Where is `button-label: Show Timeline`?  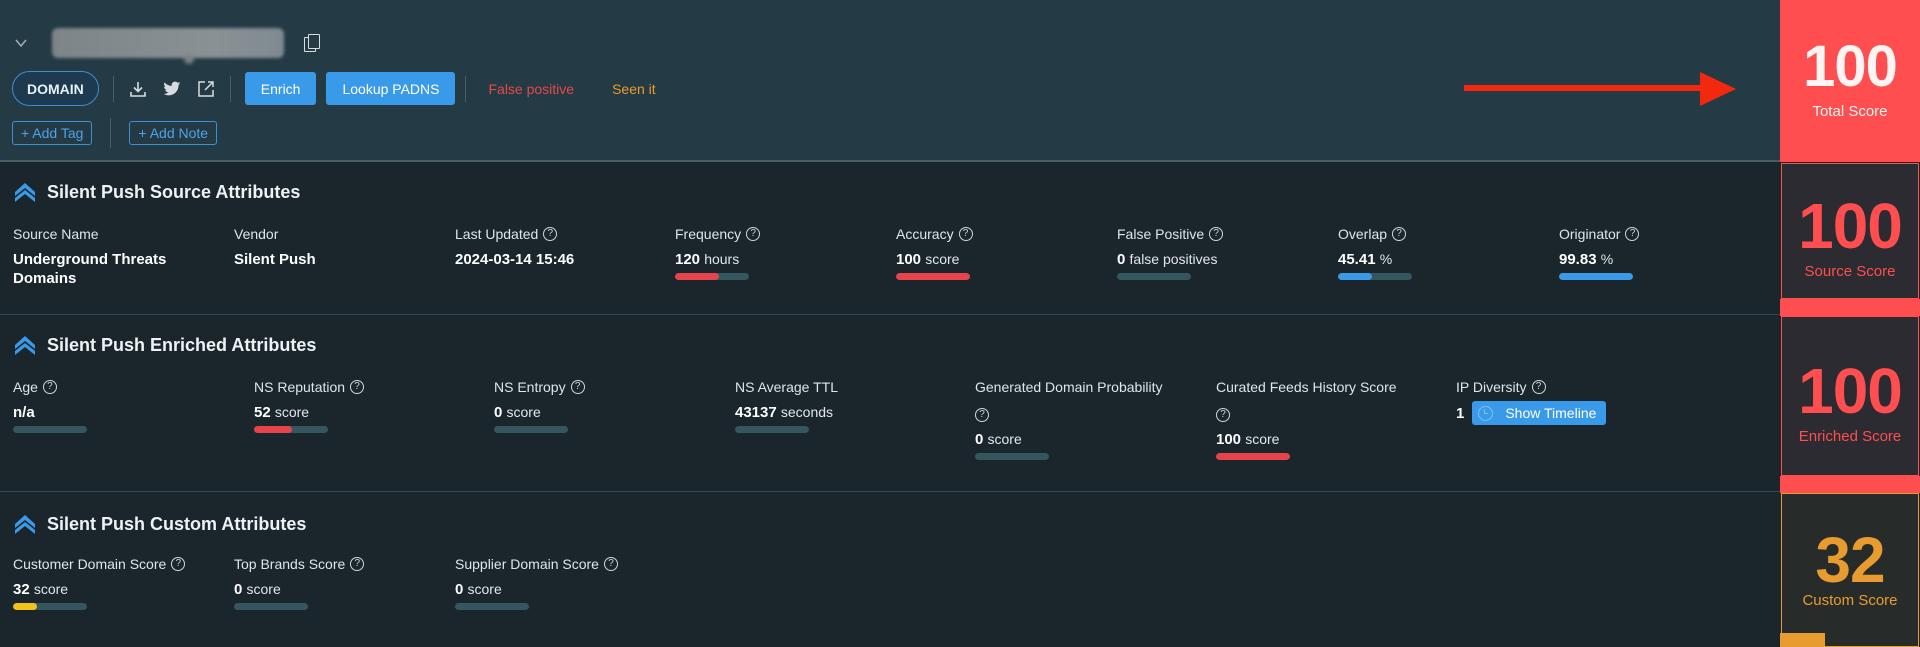 button-label: Show Timeline is located at coordinates (1551, 413).